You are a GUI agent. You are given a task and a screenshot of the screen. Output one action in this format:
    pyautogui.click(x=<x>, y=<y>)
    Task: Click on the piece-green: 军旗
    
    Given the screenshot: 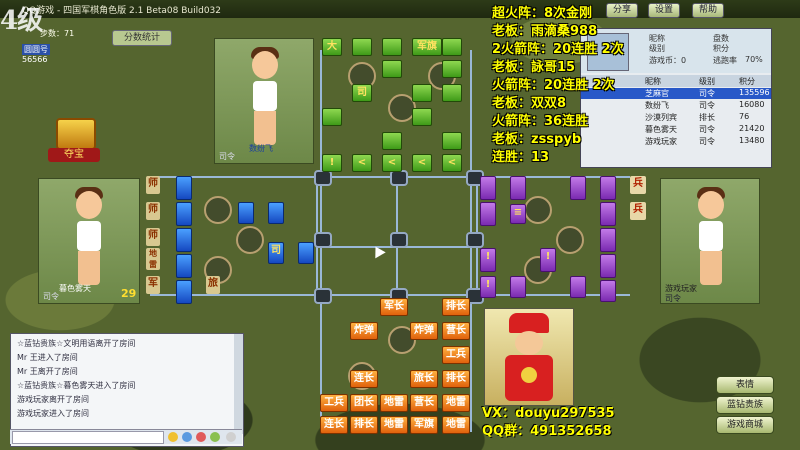 What is the action you would take?
    pyautogui.click(x=427, y=47)
    